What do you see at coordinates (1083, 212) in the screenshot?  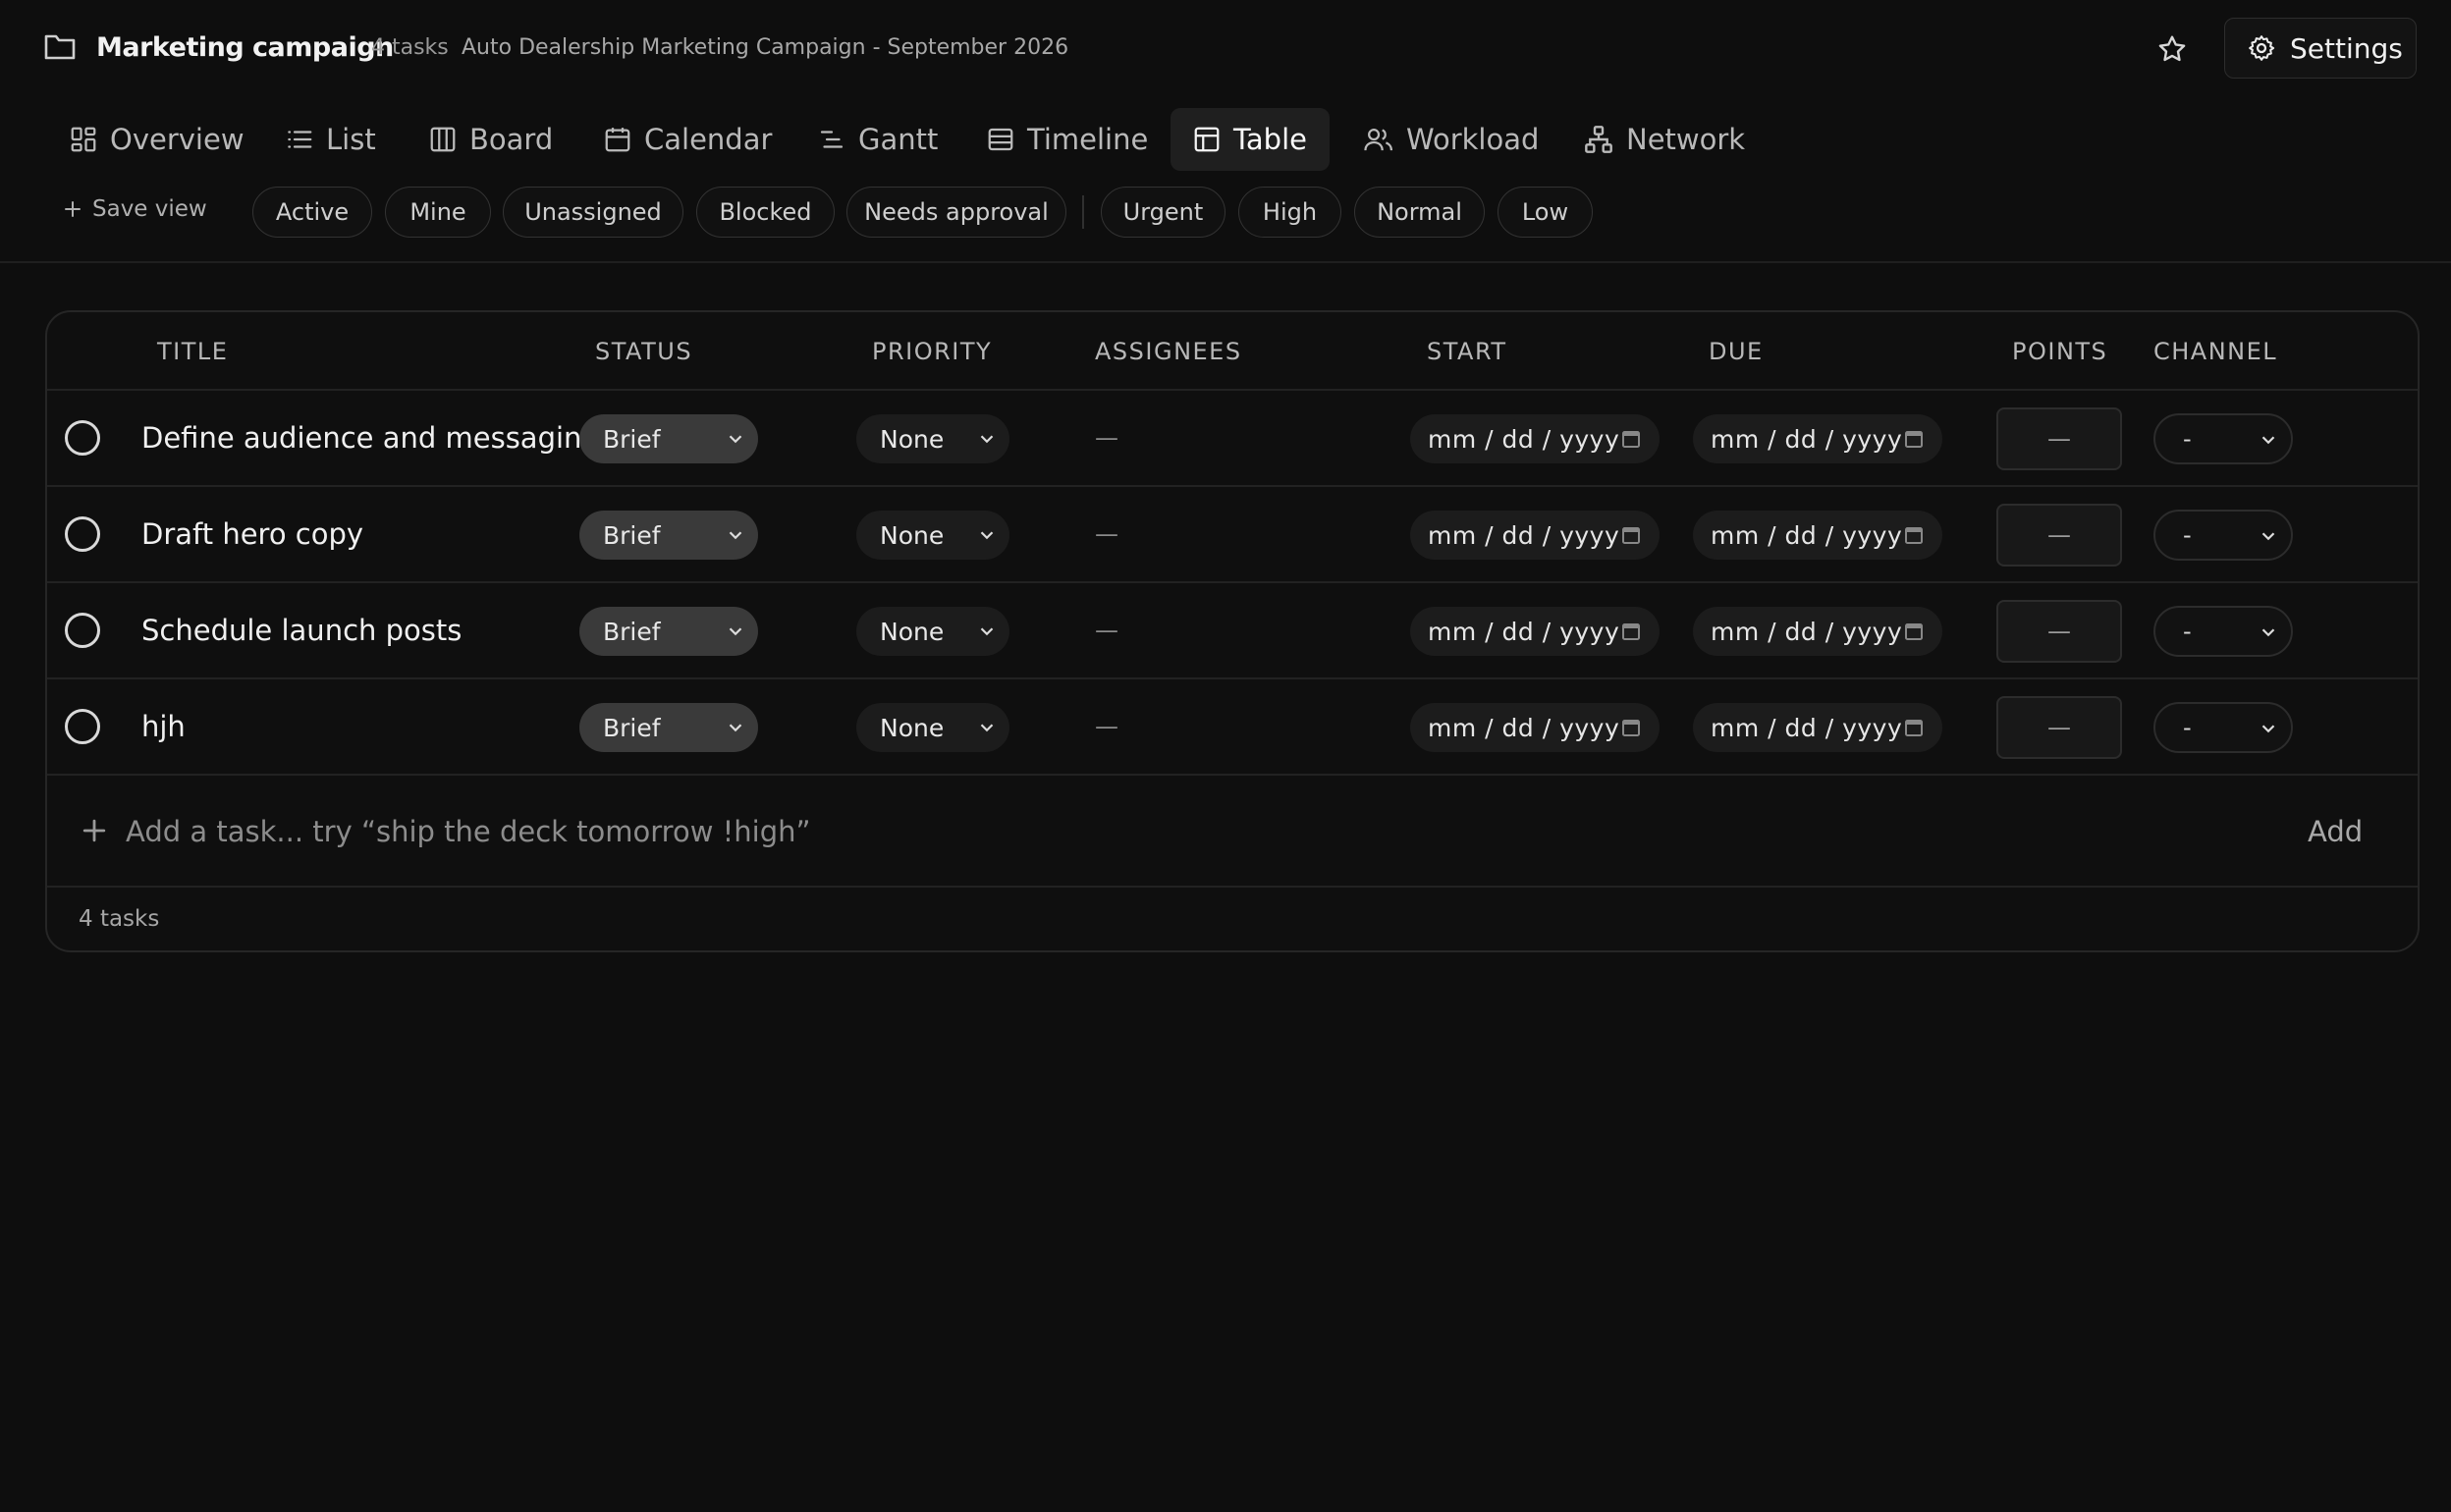 I see `filter-divider` at bounding box center [1083, 212].